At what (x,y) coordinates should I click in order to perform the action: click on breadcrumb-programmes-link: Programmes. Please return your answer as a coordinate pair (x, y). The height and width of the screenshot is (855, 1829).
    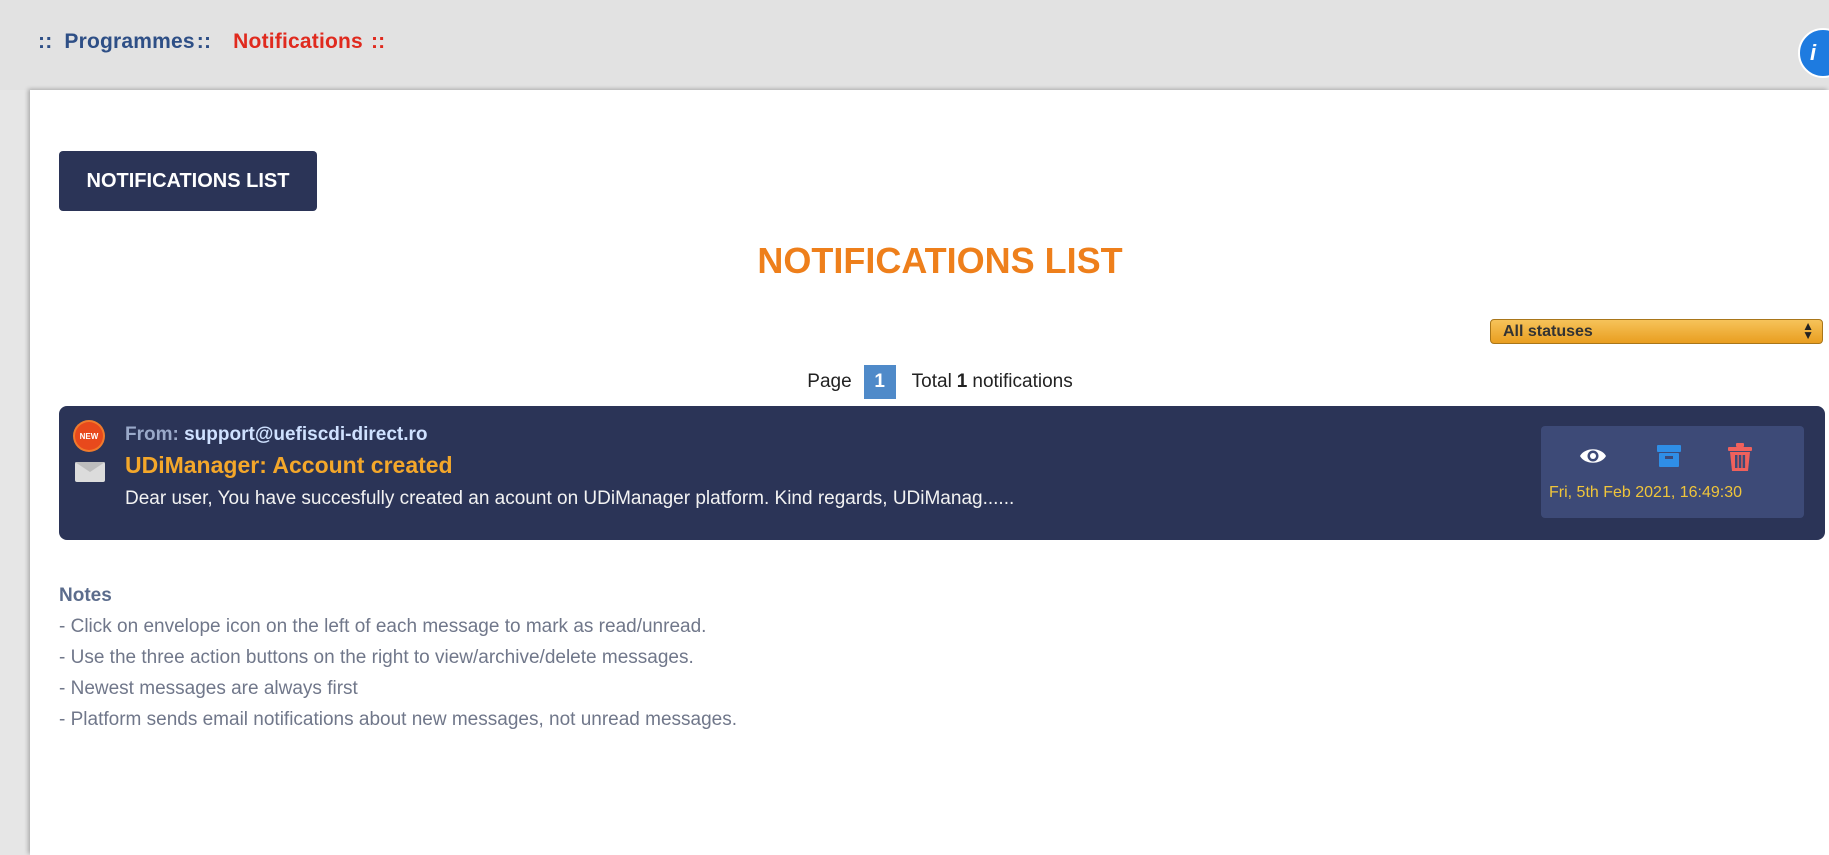
    Looking at the image, I should click on (129, 42).